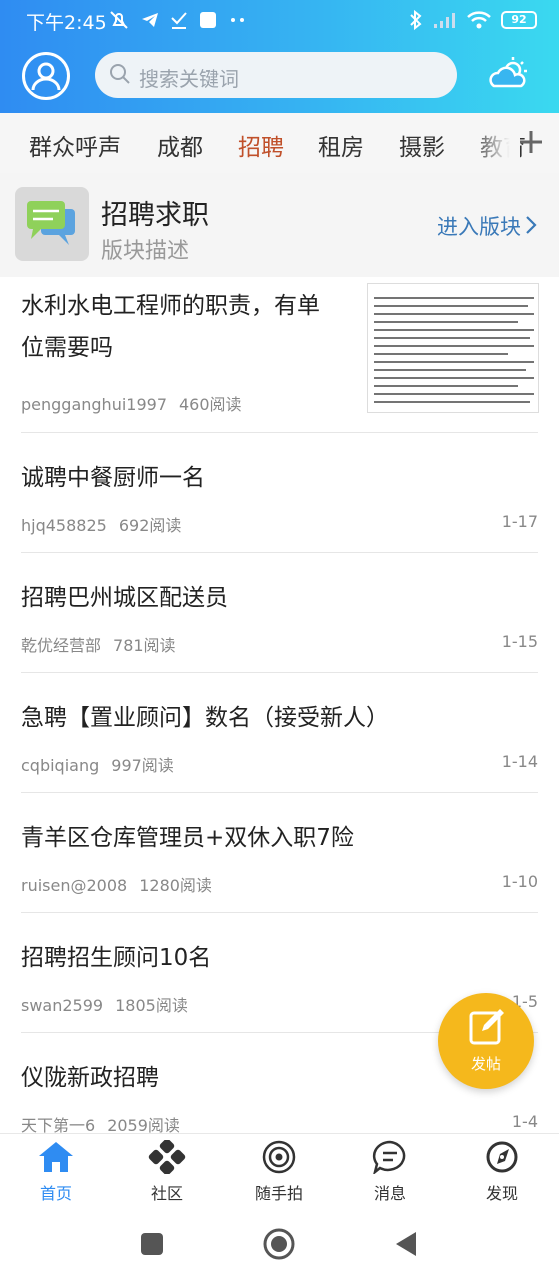 This screenshot has width=559, height=1280. Describe the element at coordinates (90, 1078) in the screenshot. I see `post-title: 仪陇新政招聘` at that location.